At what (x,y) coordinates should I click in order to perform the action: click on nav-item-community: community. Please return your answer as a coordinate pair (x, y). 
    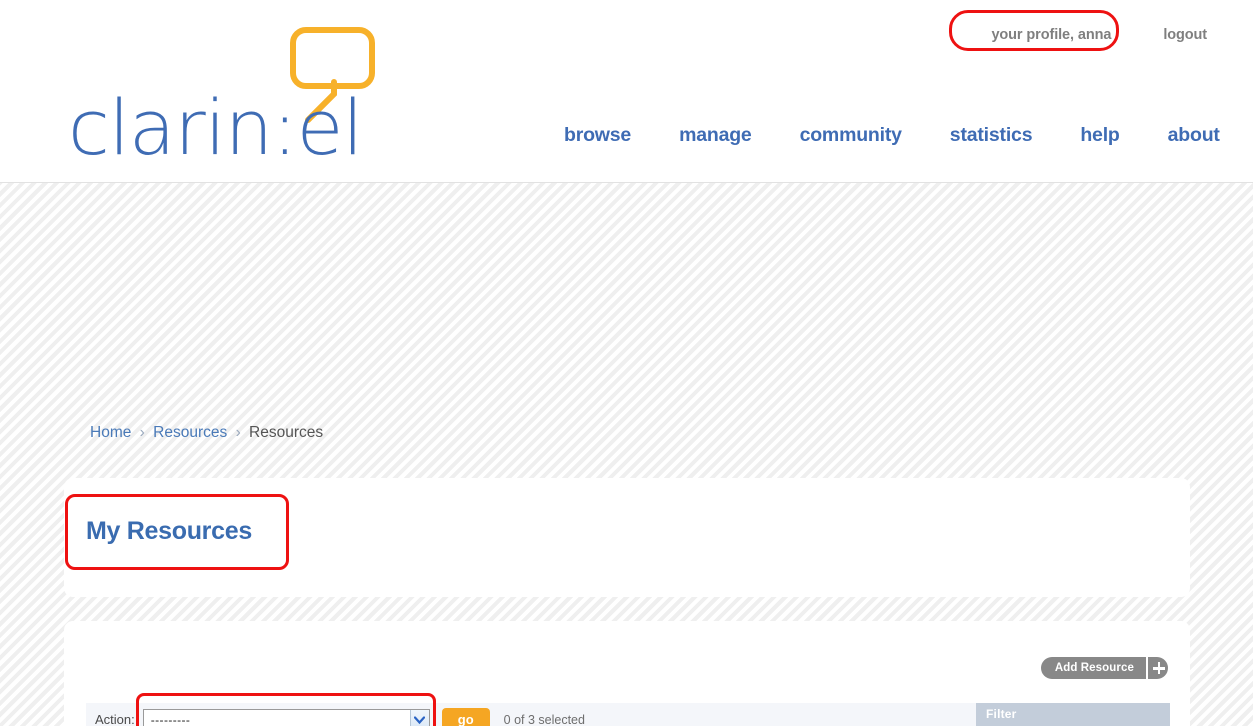
    Looking at the image, I should click on (851, 135).